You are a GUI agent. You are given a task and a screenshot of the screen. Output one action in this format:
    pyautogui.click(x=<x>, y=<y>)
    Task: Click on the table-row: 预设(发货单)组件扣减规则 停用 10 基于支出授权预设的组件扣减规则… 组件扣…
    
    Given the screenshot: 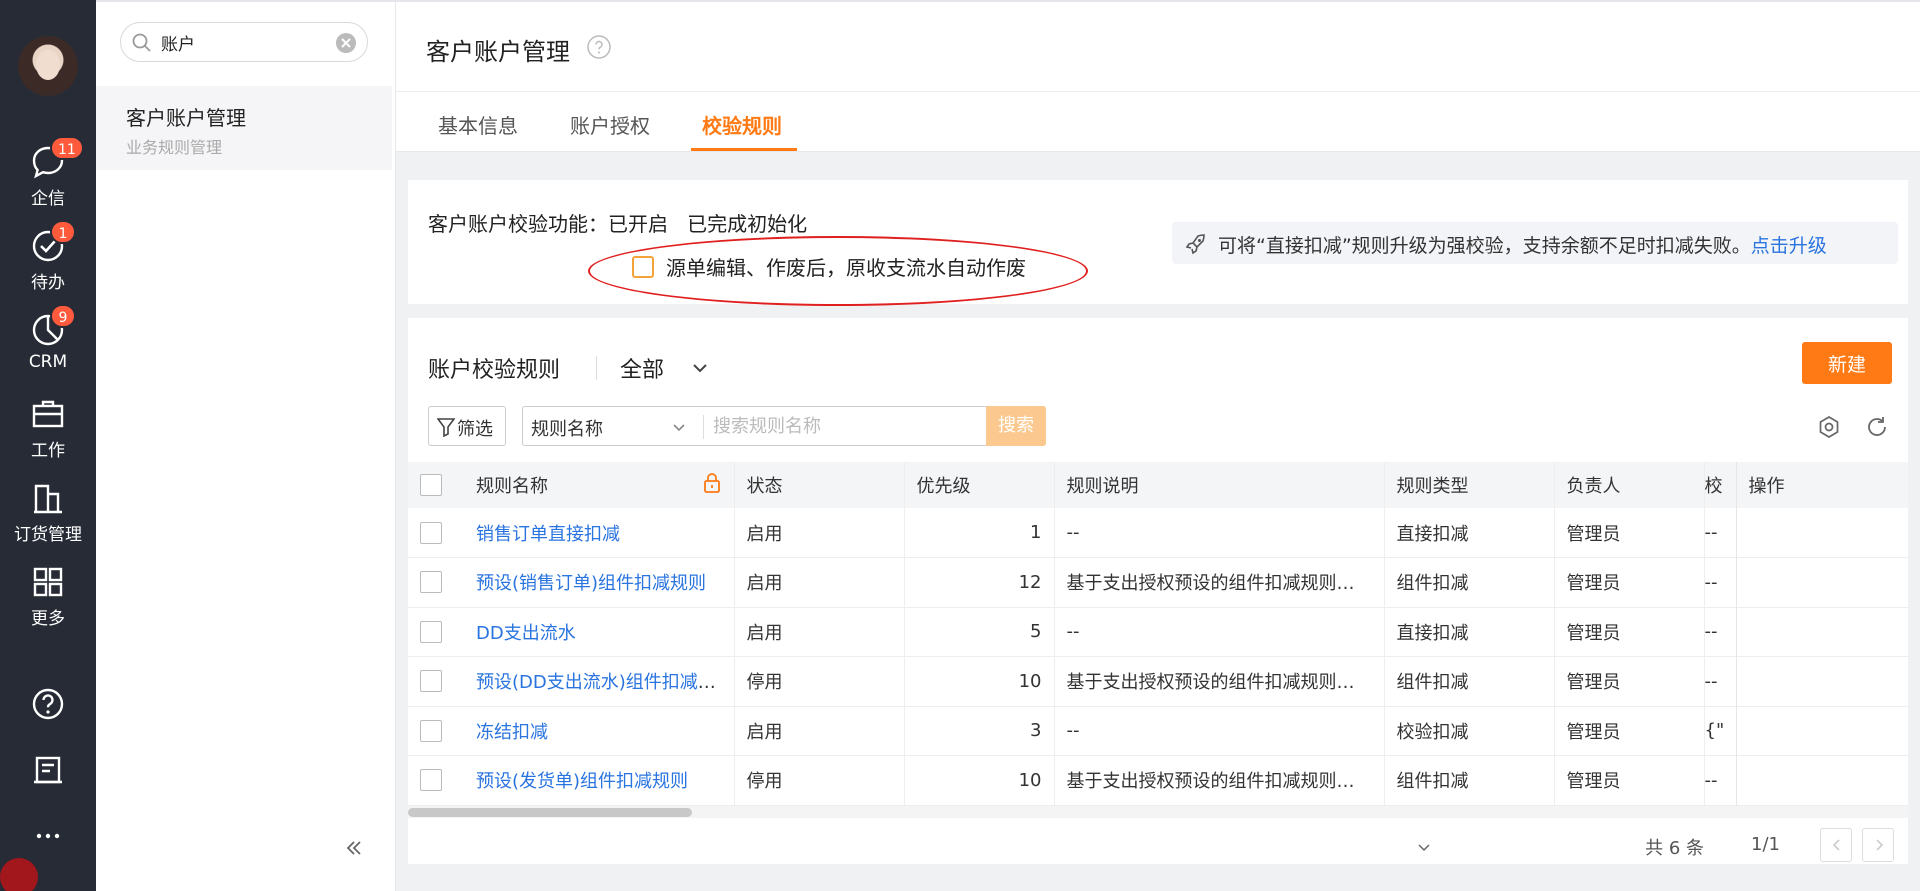 What is the action you would take?
    pyautogui.click(x=1158, y=780)
    